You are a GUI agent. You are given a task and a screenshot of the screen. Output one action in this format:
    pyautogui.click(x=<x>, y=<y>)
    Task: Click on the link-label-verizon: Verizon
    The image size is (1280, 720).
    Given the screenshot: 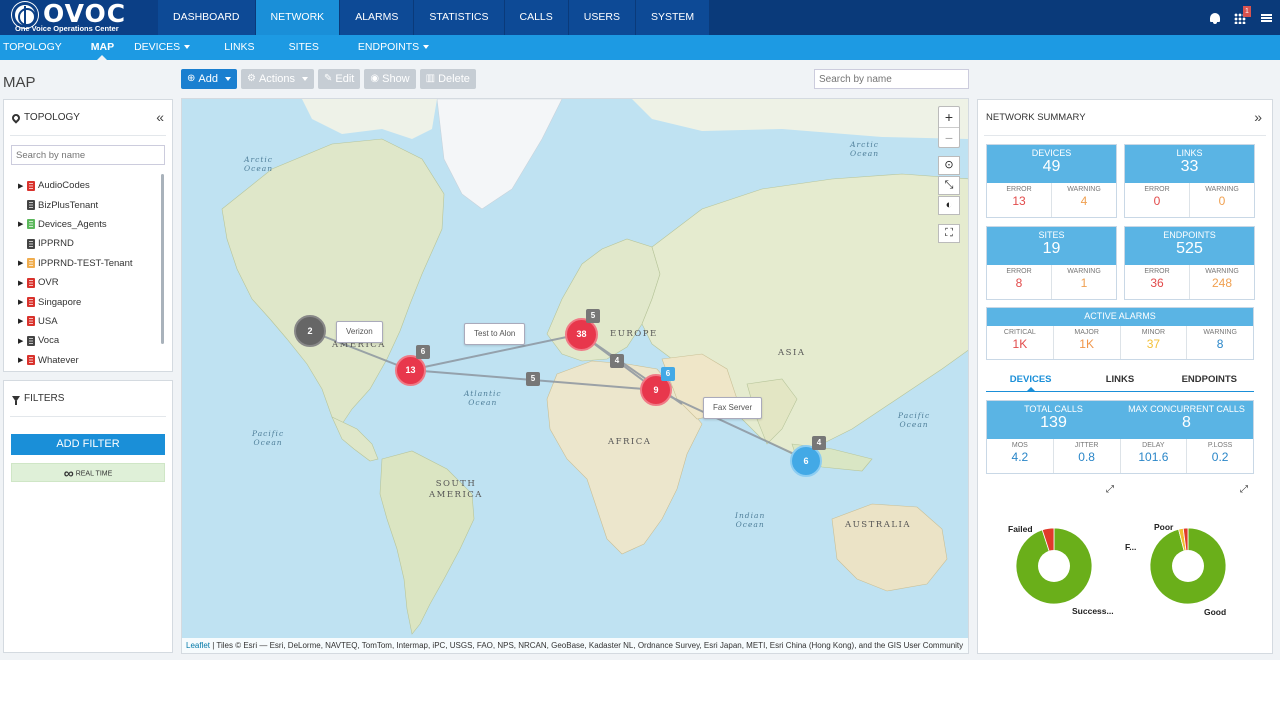 What is the action you would take?
    pyautogui.click(x=359, y=332)
    